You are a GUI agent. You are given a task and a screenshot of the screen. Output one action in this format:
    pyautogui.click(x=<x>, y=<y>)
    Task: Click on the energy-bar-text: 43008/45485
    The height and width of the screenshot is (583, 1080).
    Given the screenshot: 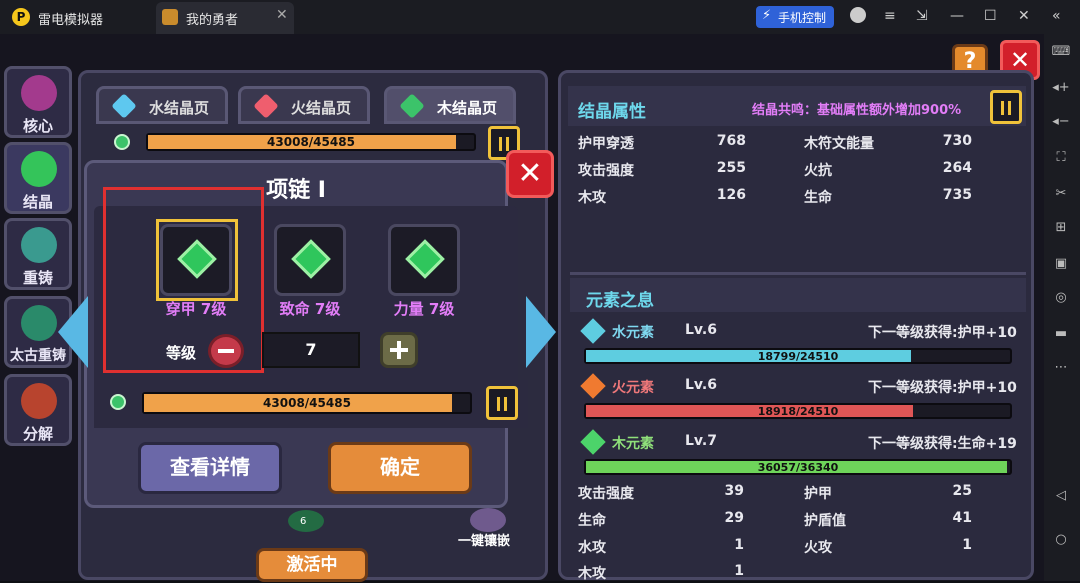 What is the action you would take?
    pyautogui.click(x=311, y=142)
    